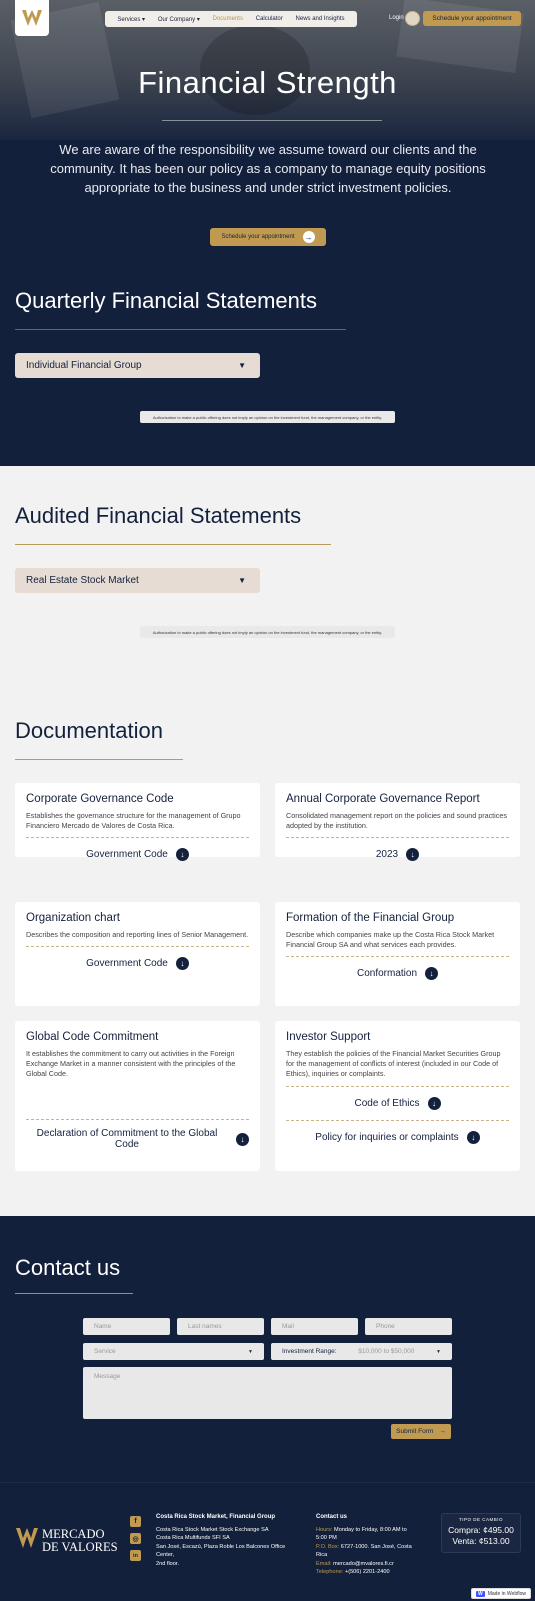 The height and width of the screenshot is (1601, 535). I want to click on service-select: Service ▼, so click(173, 1351).